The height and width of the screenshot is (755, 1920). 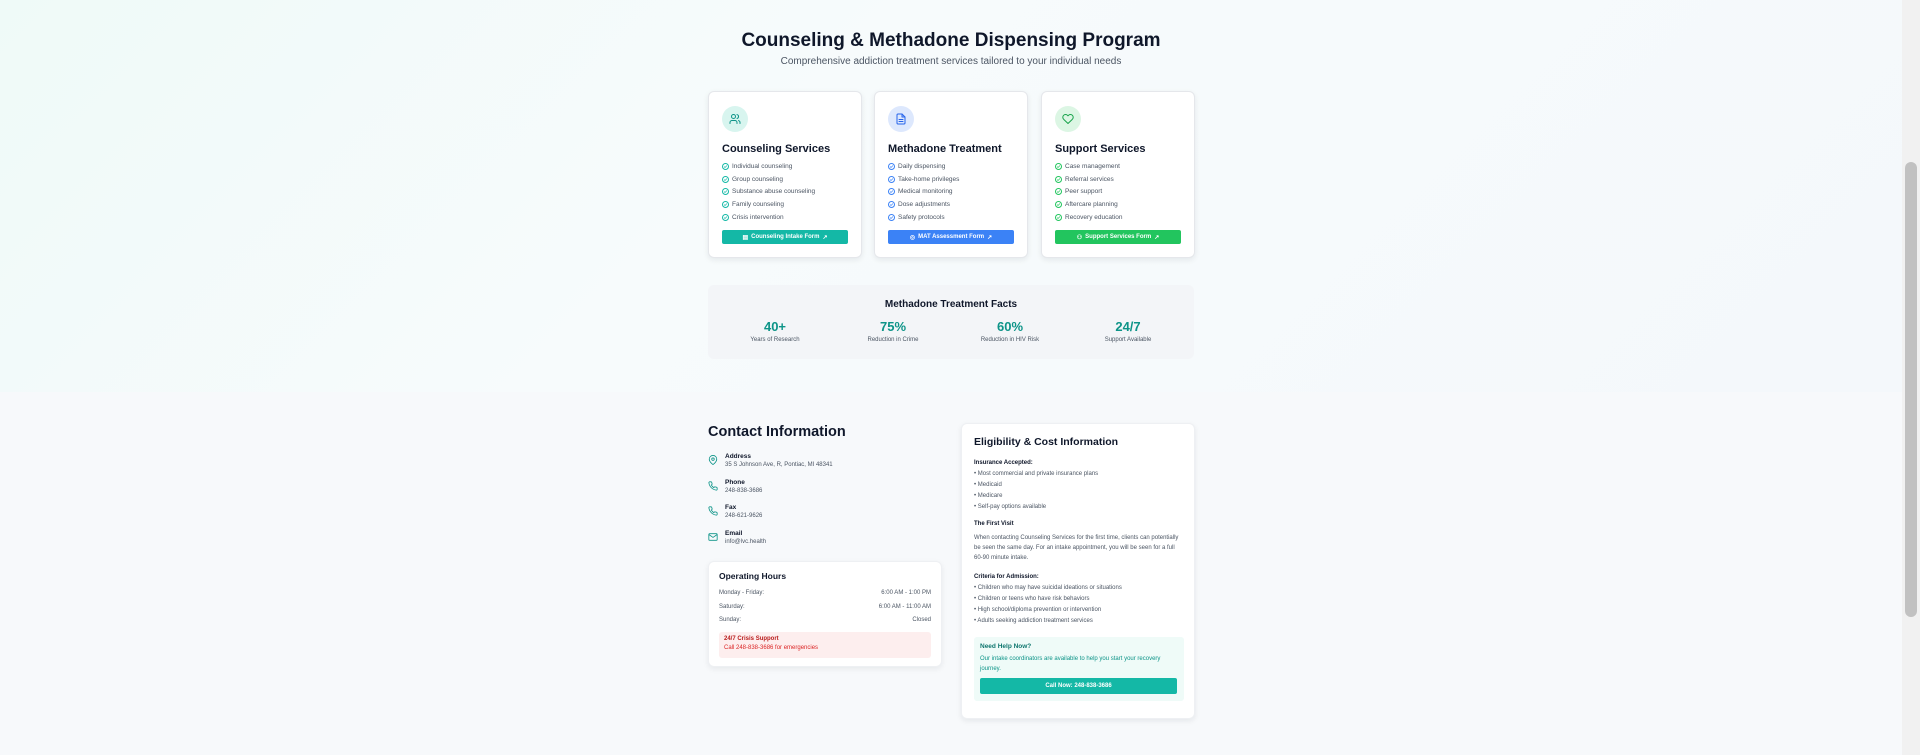 What do you see at coordinates (1010, 340) in the screenshot?
I see `fact-label: Reduction in HIV Risk` at bounding box center [1010, 340].